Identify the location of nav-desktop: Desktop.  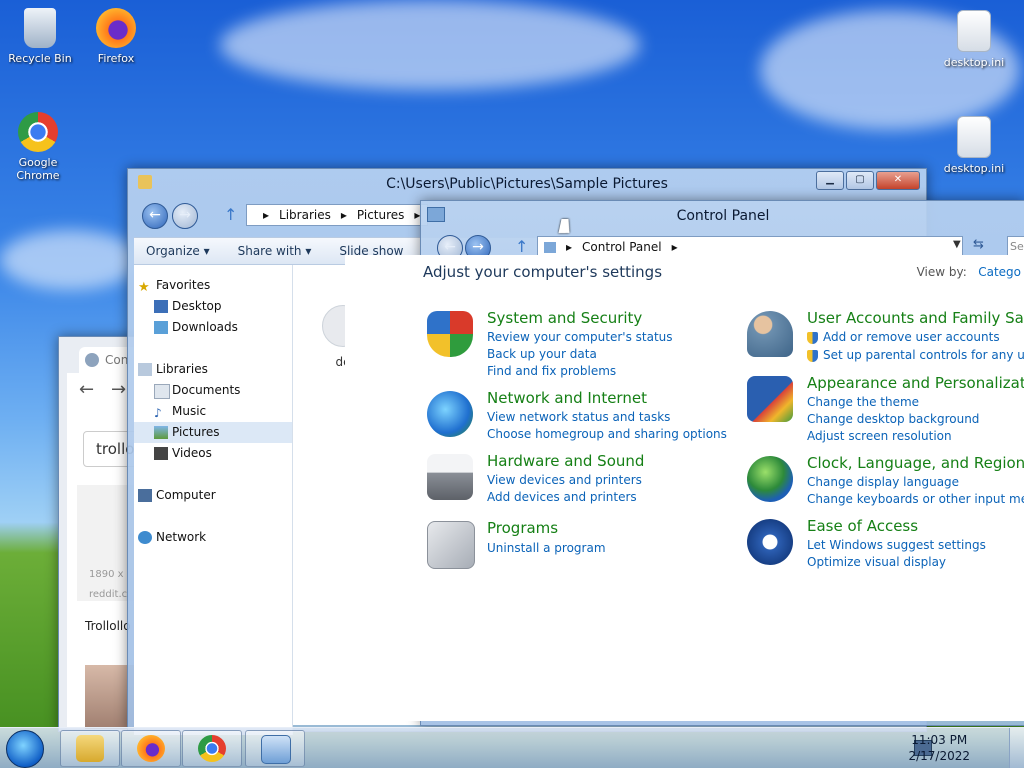
(213, 306).